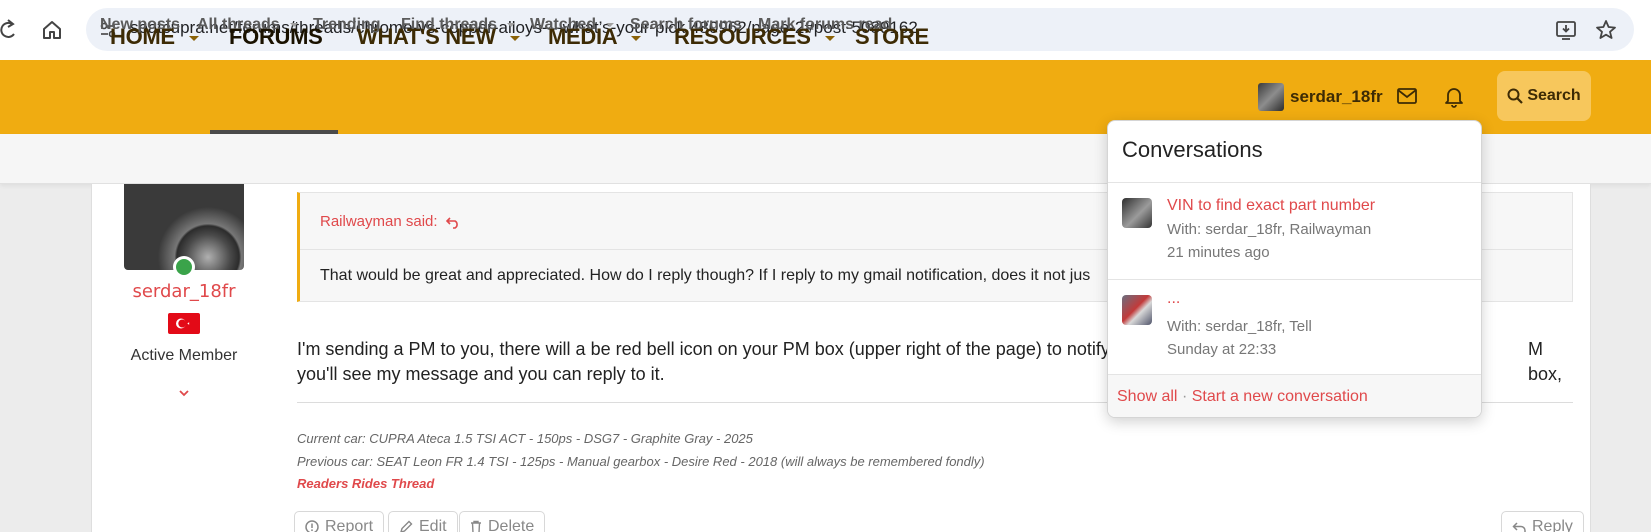 This screenshot has width=1651, height=532. Describe the element at coordinates (52, 30) in the screenshot. I see `home-icon` at that location.